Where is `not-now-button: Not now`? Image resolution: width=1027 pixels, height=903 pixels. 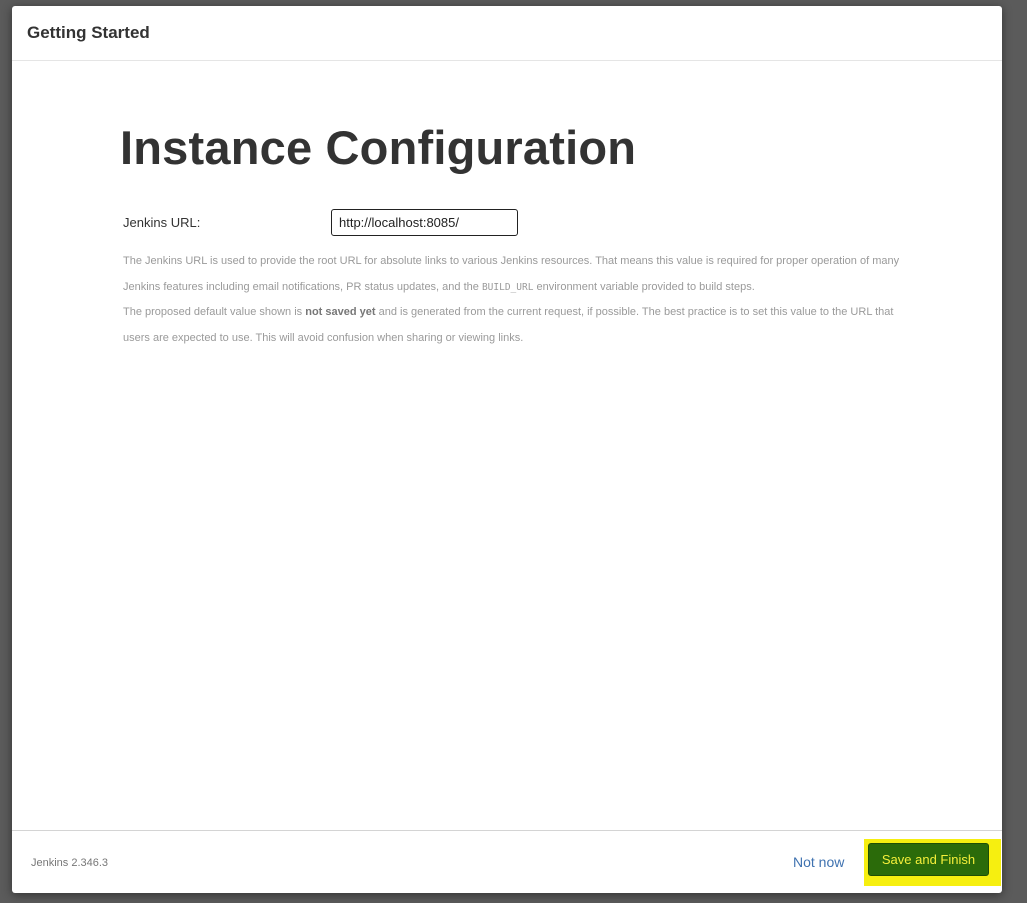 not-now-button: Not now is located at coordinates (818, 862).